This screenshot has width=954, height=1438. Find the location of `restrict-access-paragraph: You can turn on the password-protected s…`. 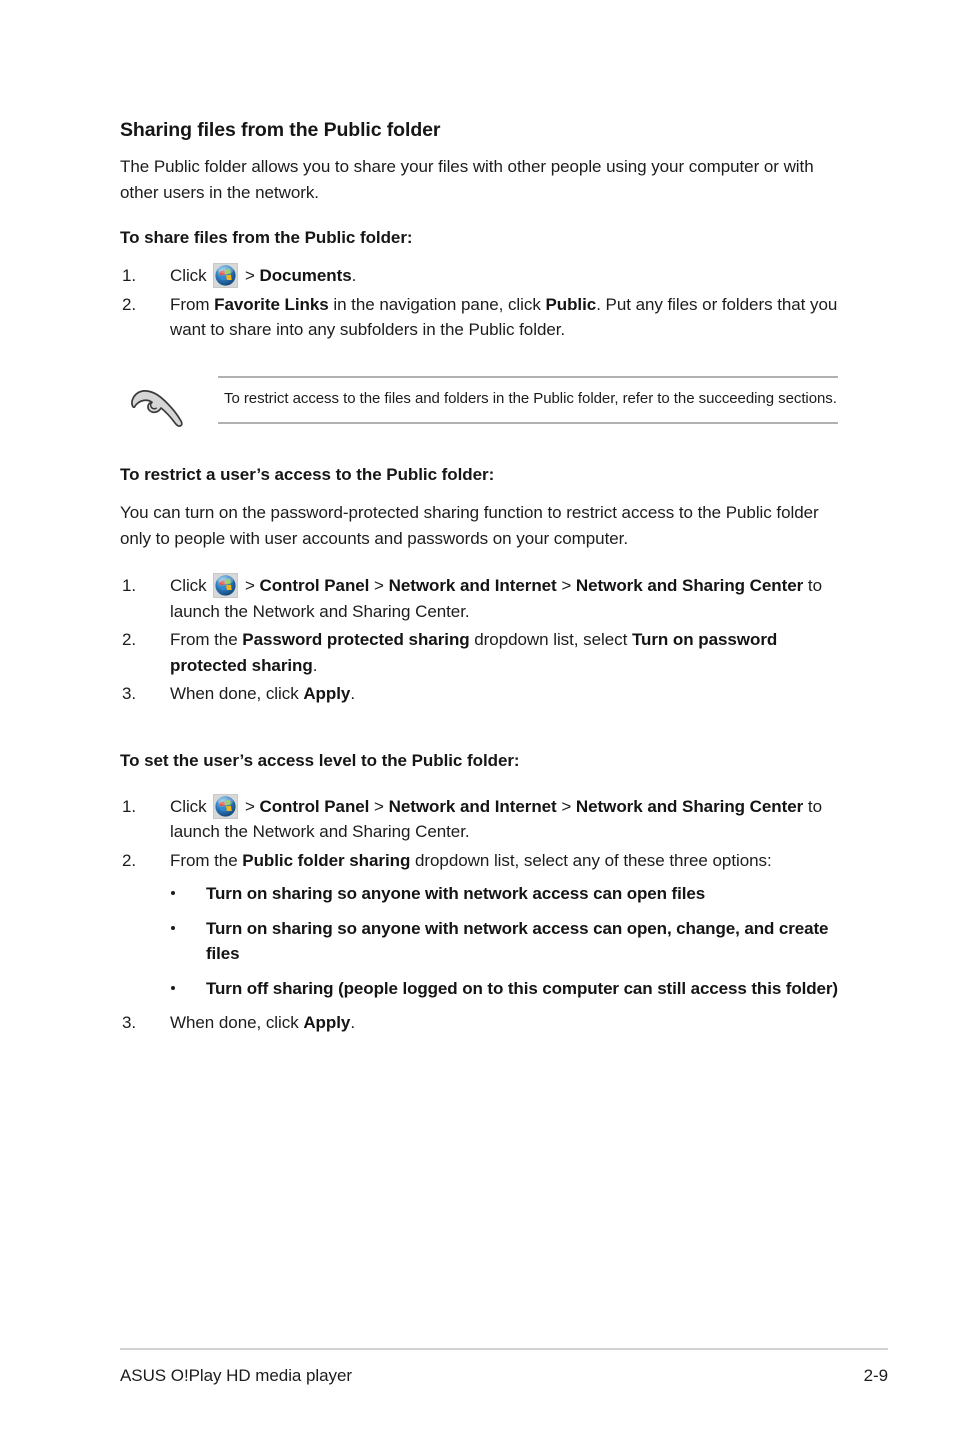

restrict-access-paragraph: You can turn on the password-protected s… is located at coordinates (469, 525).